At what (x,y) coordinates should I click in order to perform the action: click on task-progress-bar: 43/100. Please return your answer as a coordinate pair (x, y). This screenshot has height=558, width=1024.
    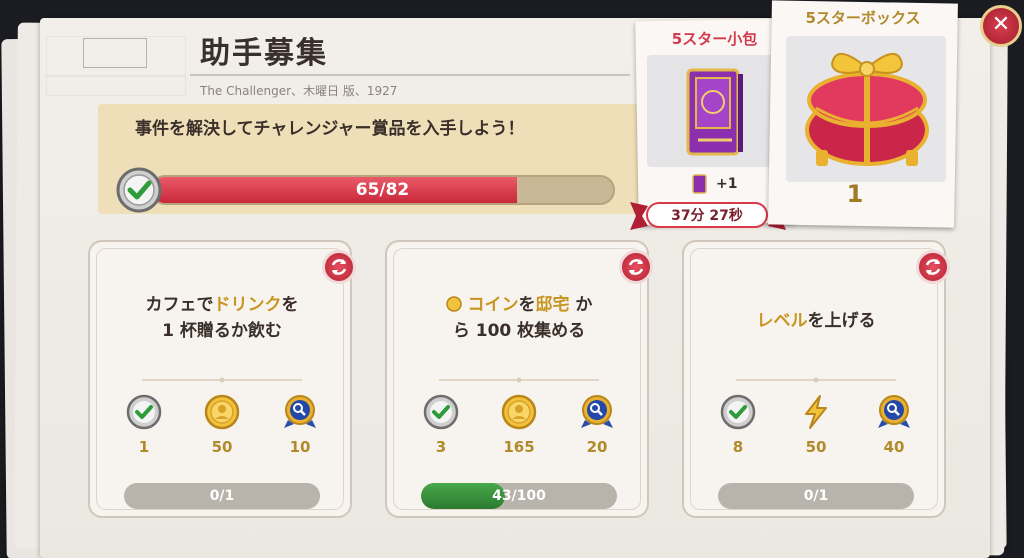
    Looking at the image, I should click on (519, 496).